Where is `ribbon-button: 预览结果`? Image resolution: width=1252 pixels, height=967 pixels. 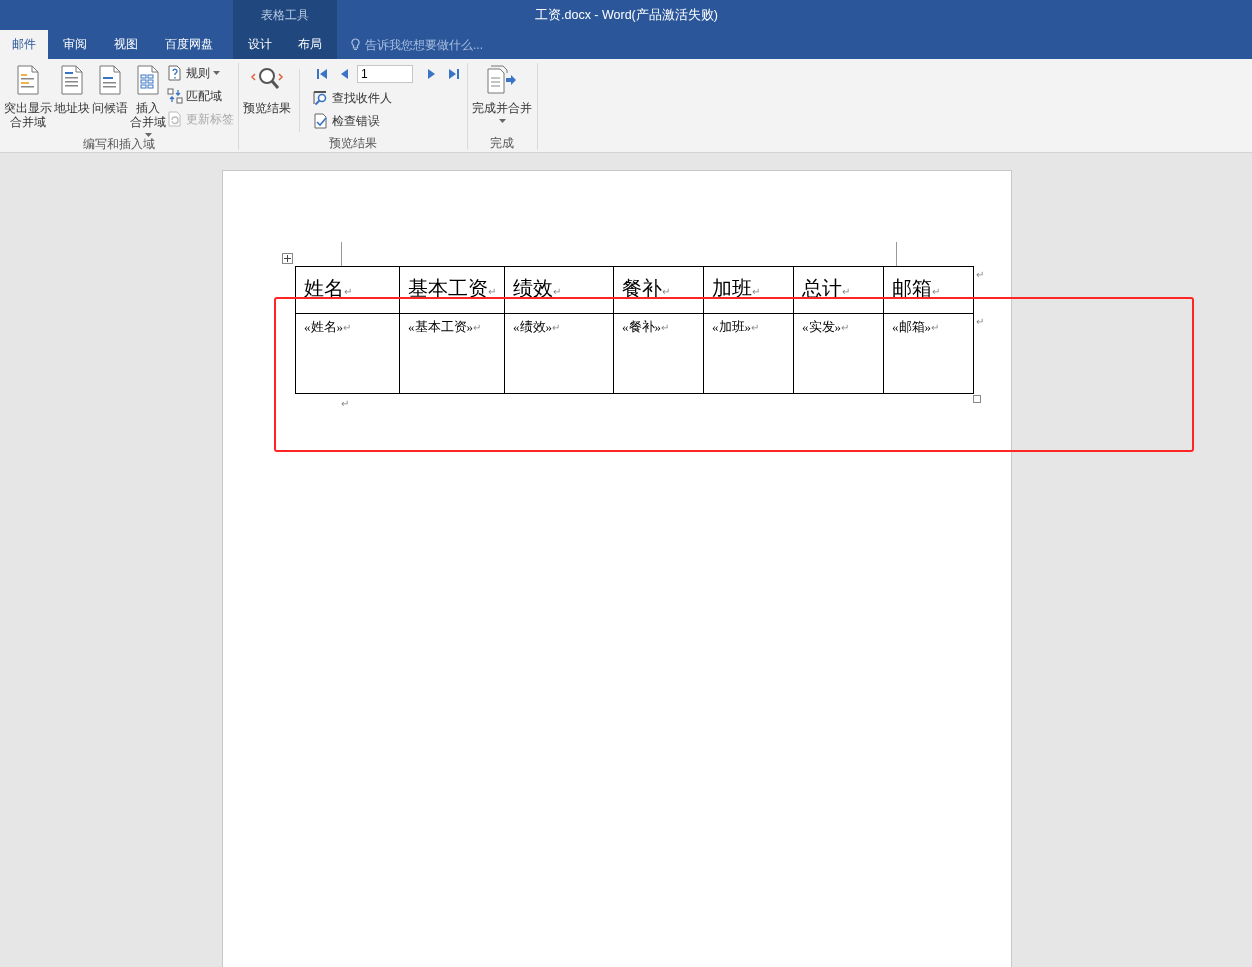 ribbon-button: 预览结果 is located at coordinates (267, 99).